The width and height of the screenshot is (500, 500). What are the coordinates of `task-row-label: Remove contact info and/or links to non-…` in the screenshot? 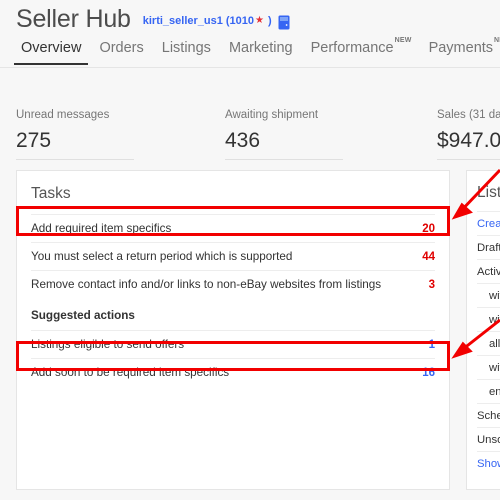 It's located at (206, 284).